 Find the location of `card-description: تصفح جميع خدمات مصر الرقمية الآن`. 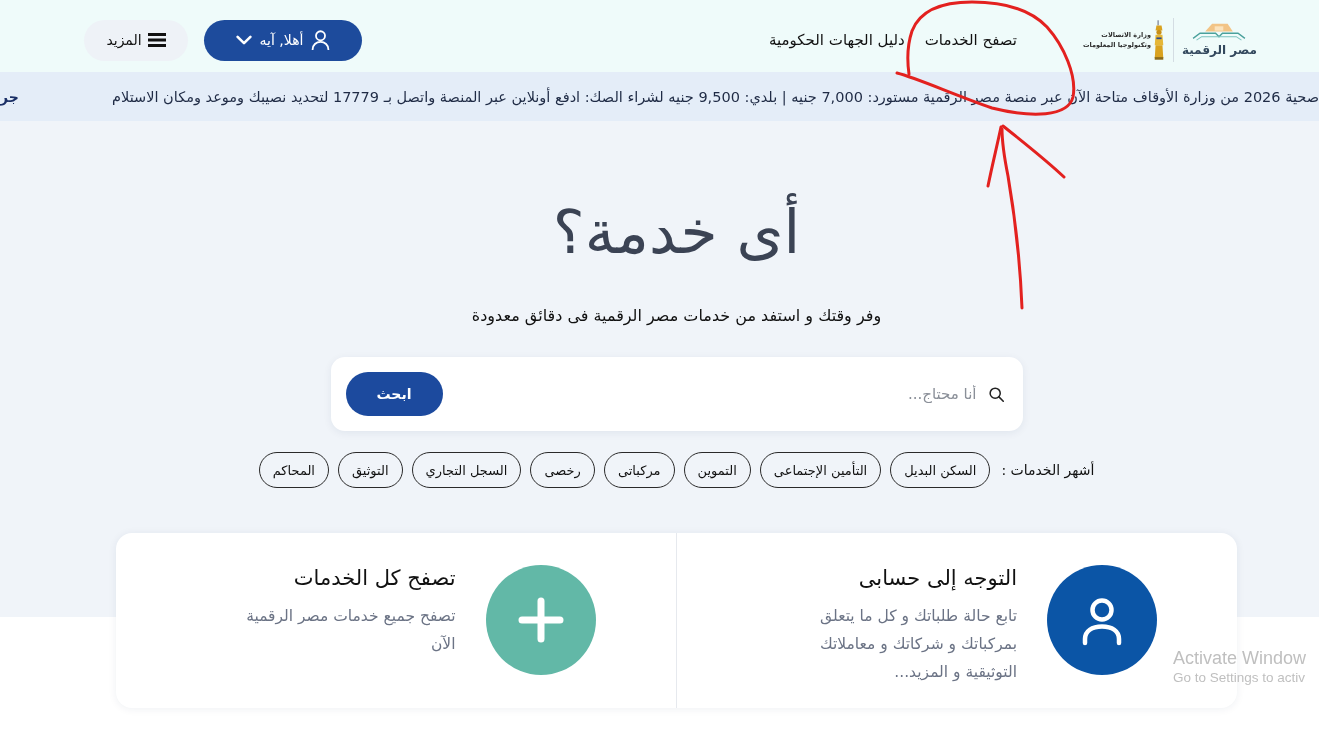

card-description: تصفح جميع خدمات مصر الرقمية الآن is located at coordinates (350, 630).